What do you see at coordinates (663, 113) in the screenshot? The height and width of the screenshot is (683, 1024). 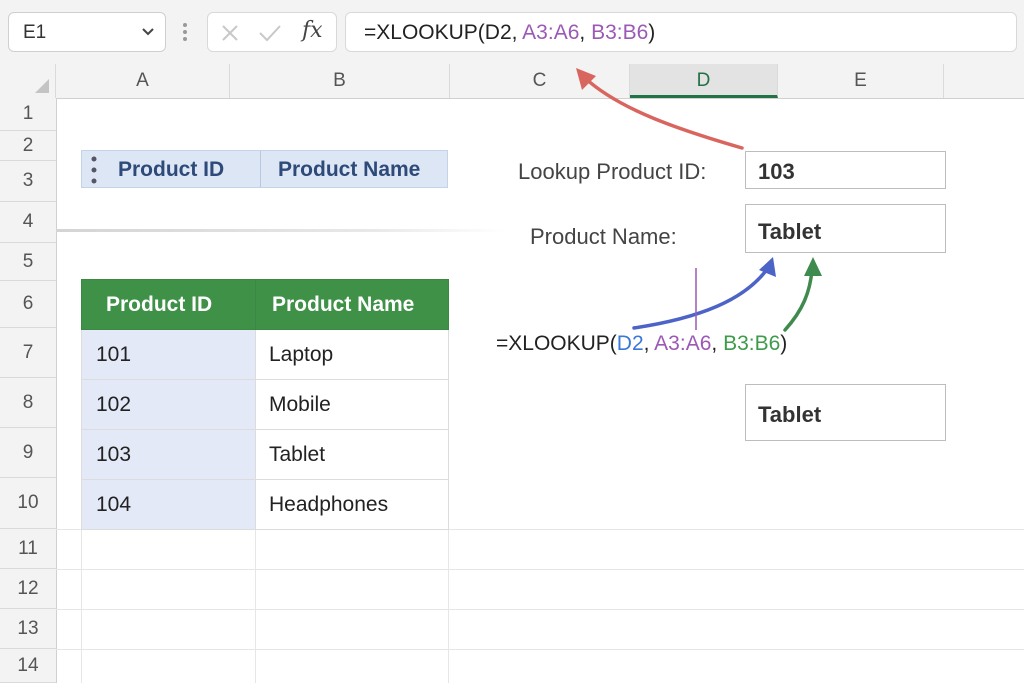 I see `red-arrow` at bounding box center [663, 113].